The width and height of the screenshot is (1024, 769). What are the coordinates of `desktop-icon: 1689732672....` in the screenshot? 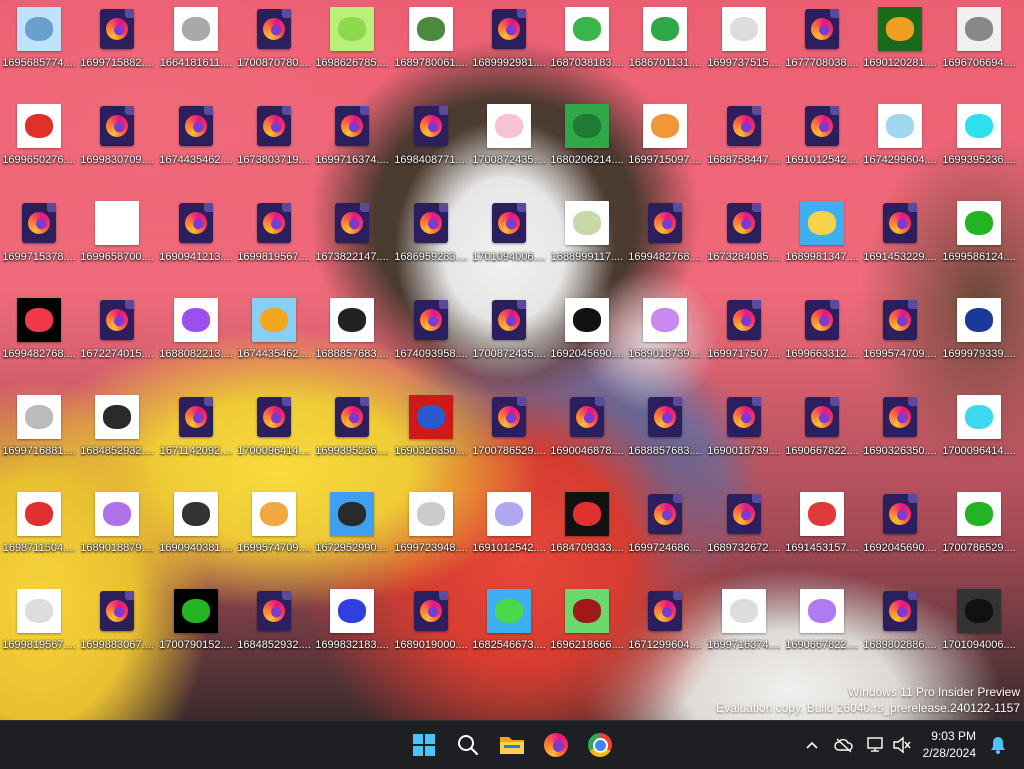 It's located at (744, 530).